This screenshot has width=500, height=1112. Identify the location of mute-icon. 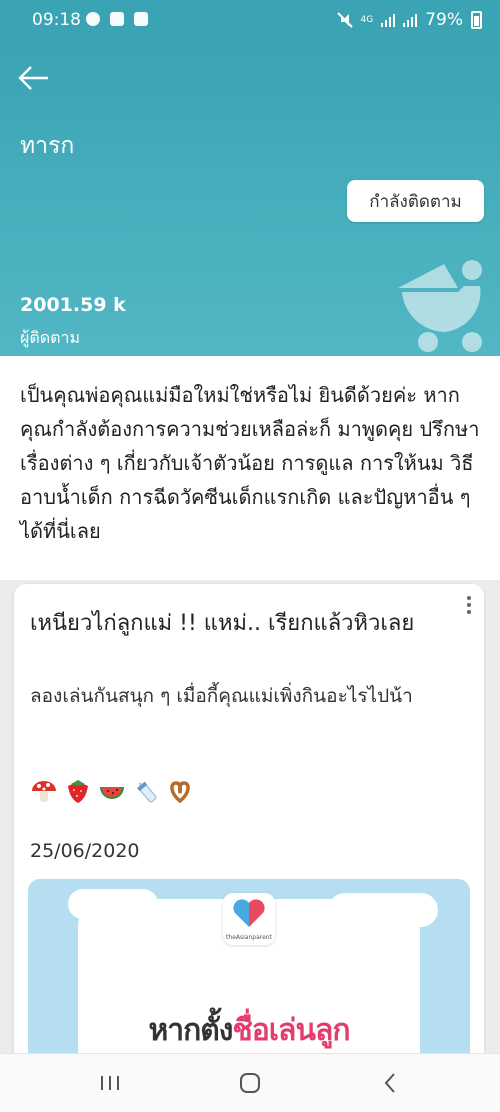
(344, 20).